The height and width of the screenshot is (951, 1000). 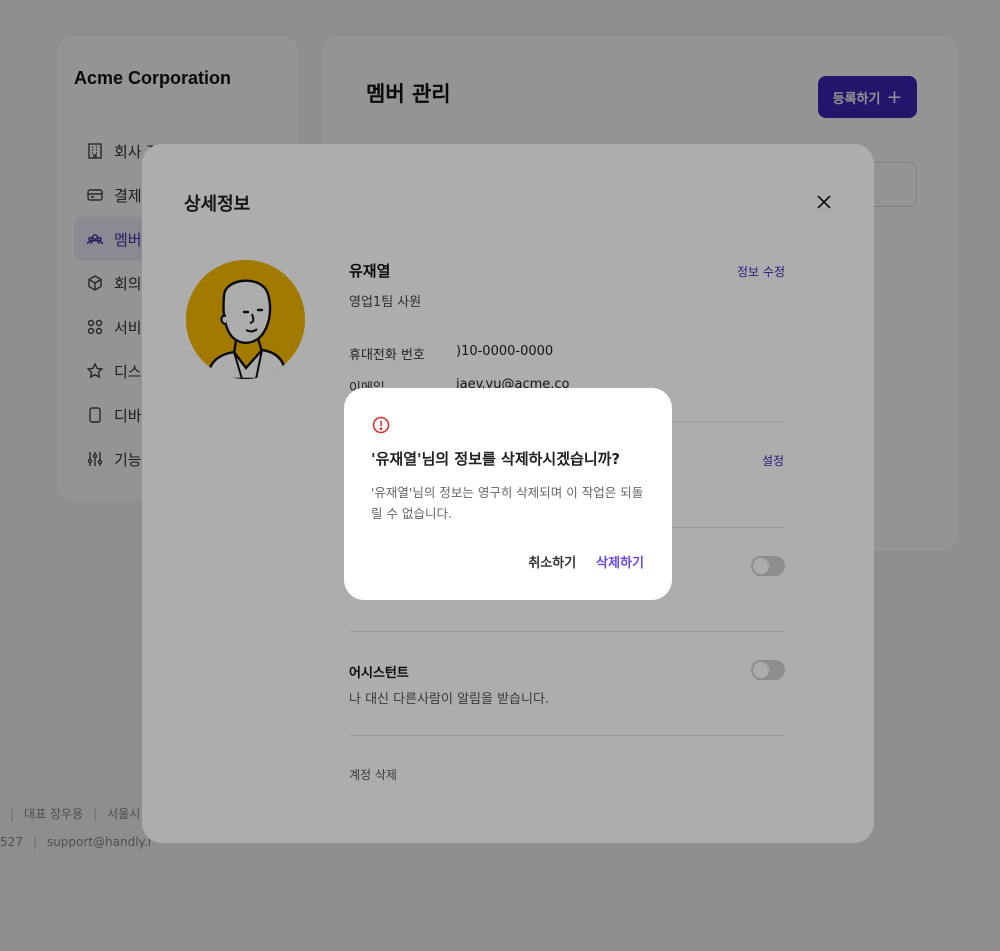 I want to click on confirm-message: '유재열'님의 정보는 영구히 삭제되며 이 작업은 되돌릴 수 없습니다., so click(x=507, y=503).